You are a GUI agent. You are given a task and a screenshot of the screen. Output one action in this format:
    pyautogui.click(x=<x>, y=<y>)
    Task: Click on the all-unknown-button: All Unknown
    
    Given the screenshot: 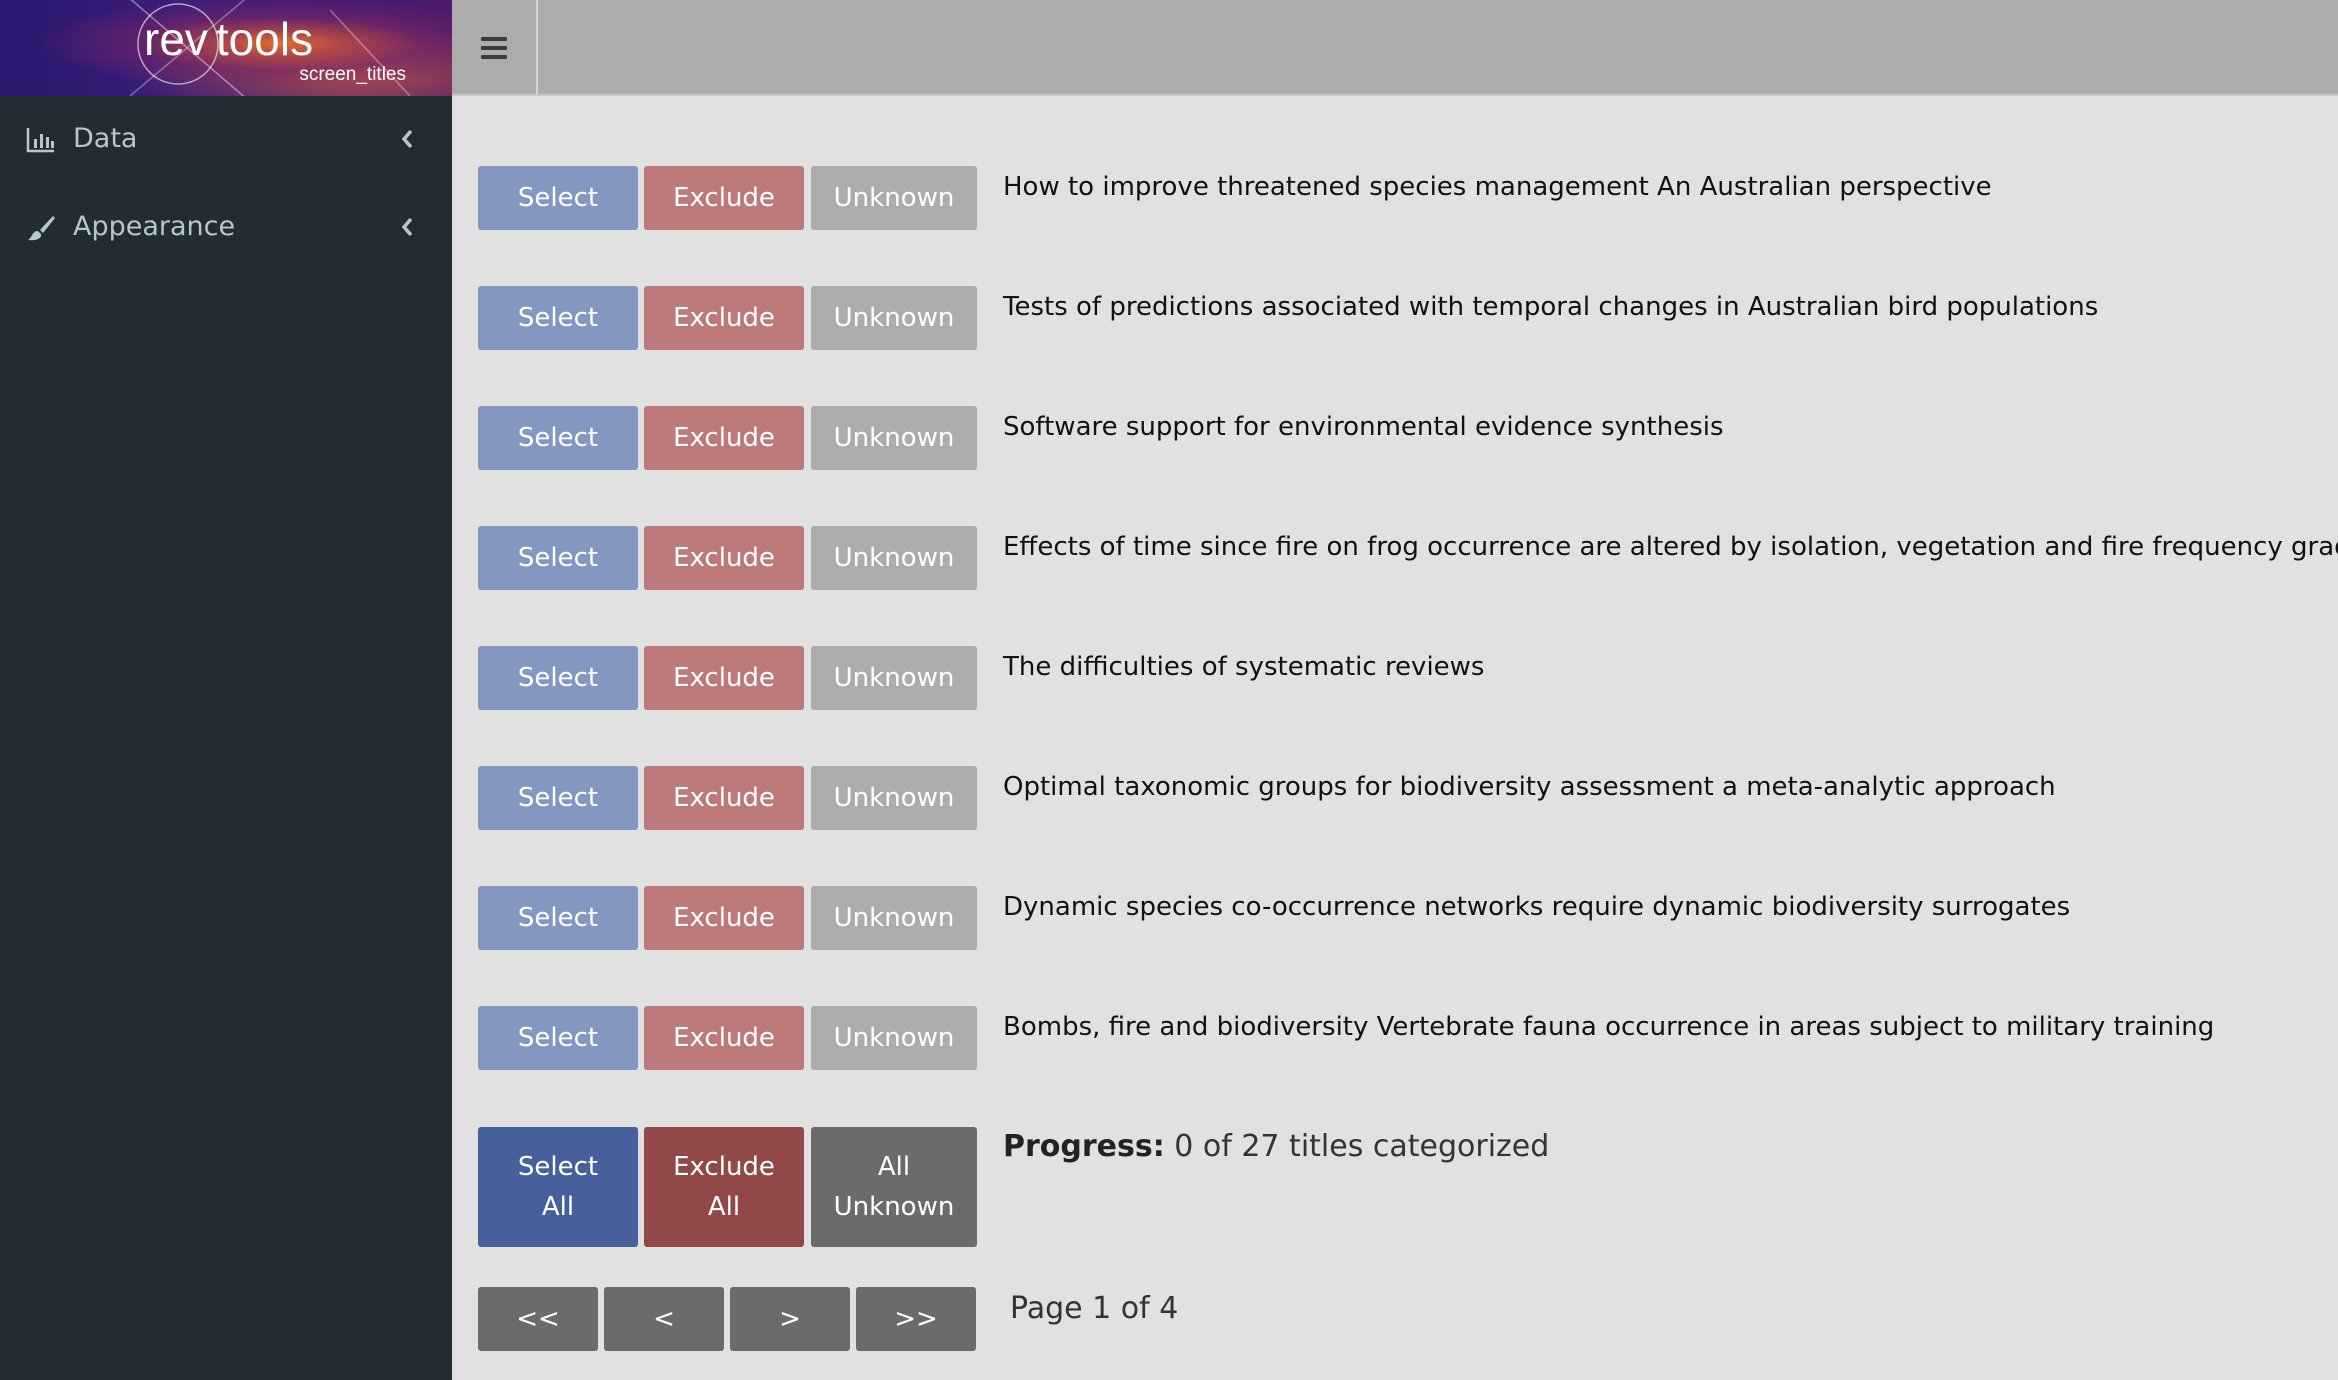 What is the action you would take?
    pyautogui.click(x=894, y=1187)
    